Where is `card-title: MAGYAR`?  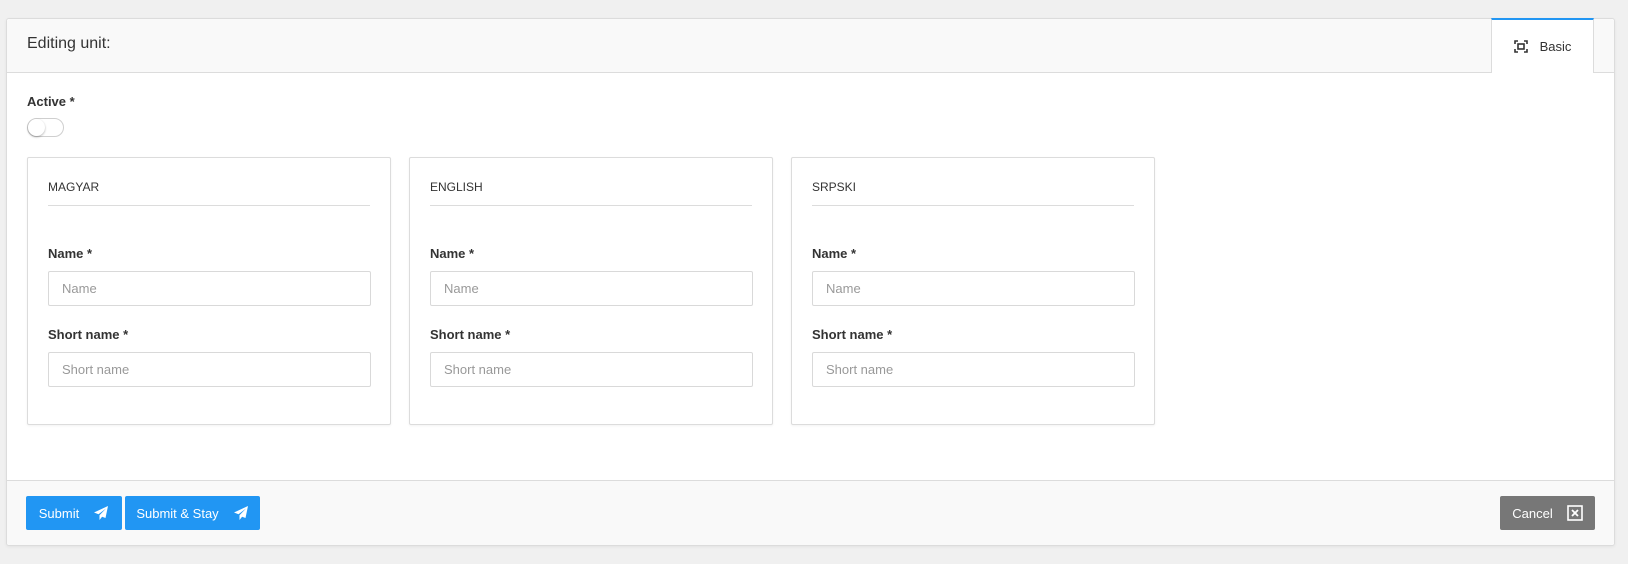
card-title: MAGYAR is located at coordinates (74, 187).